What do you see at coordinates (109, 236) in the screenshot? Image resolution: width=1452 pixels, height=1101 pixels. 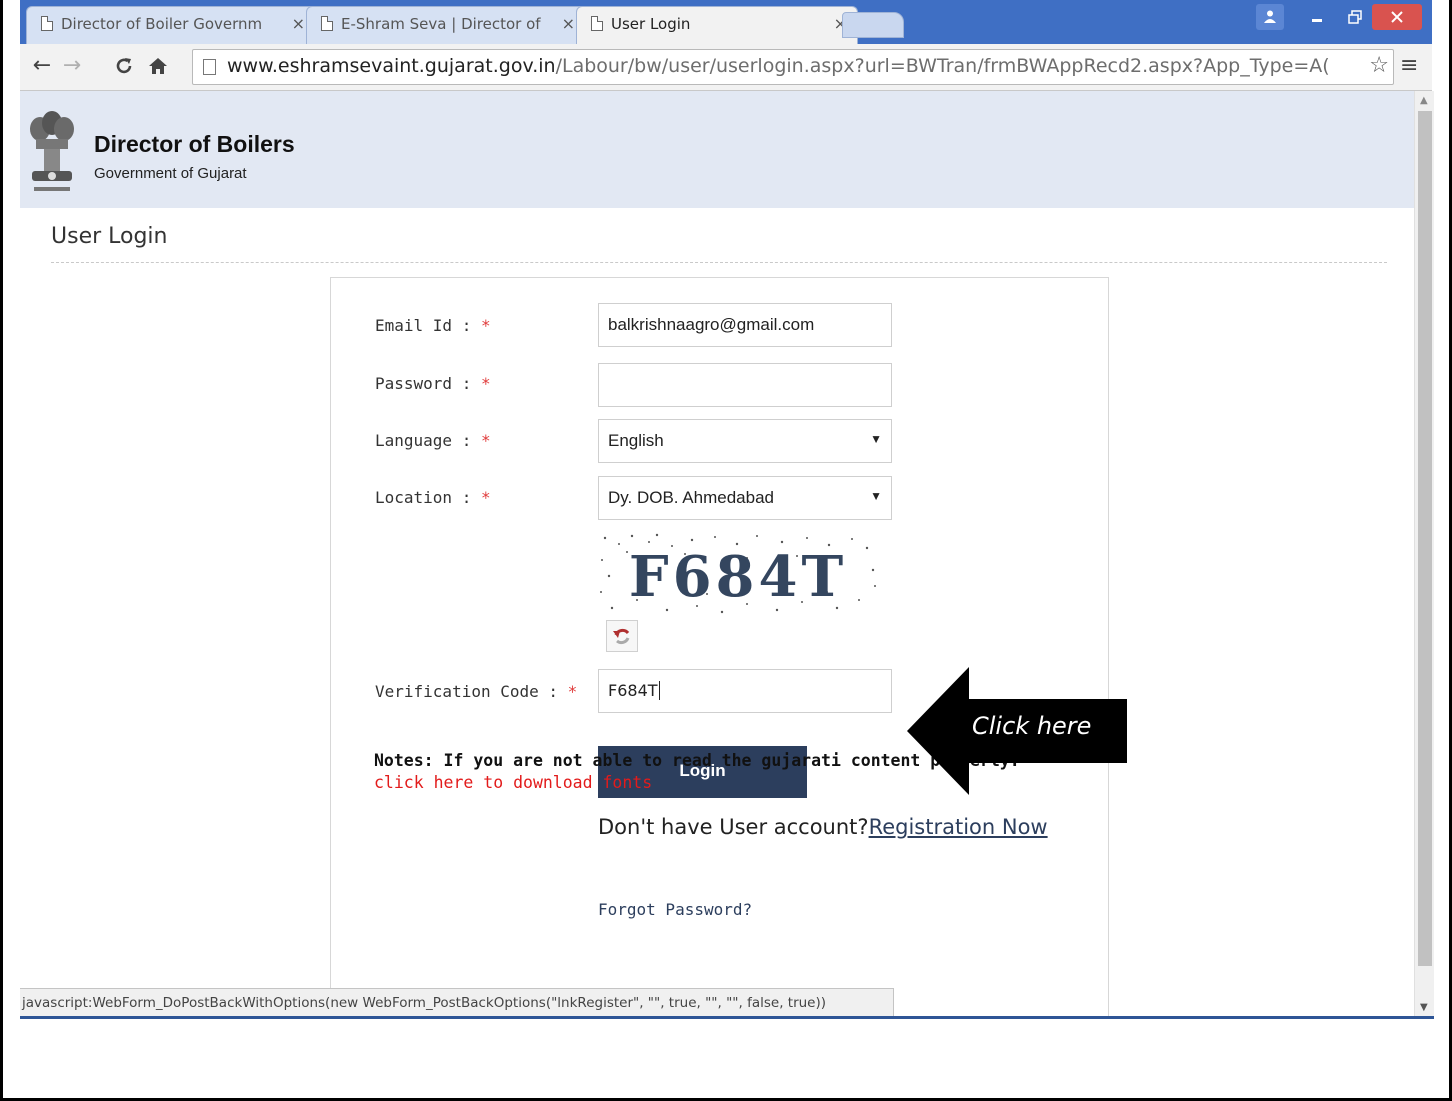 I see `page-title: User Login` at bounding box center [109, 236].